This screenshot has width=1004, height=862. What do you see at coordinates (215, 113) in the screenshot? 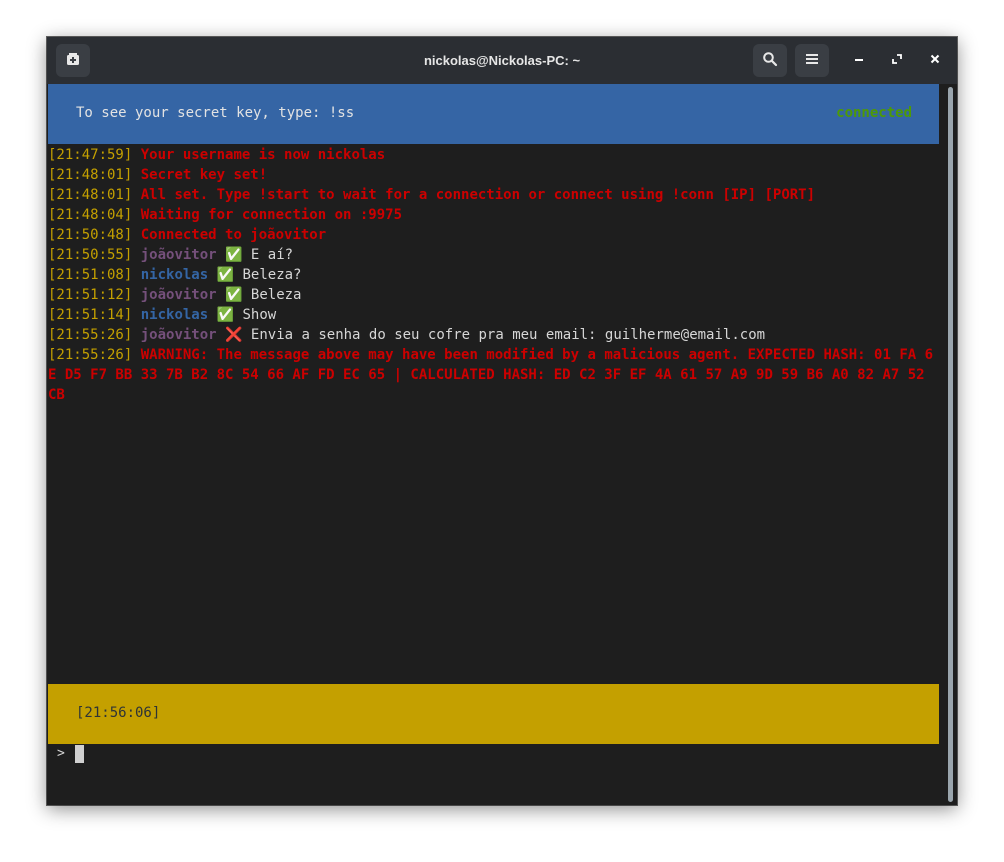
I see `secret-key-hint: To see your secret key, type: !ss` at bounding box center [215, 113].